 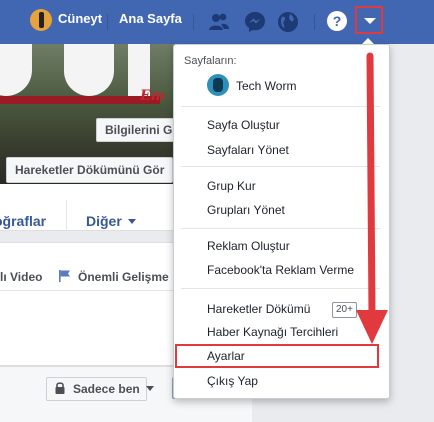 I want to click on annotation-arrow-icon, so click(x=372, y=198).